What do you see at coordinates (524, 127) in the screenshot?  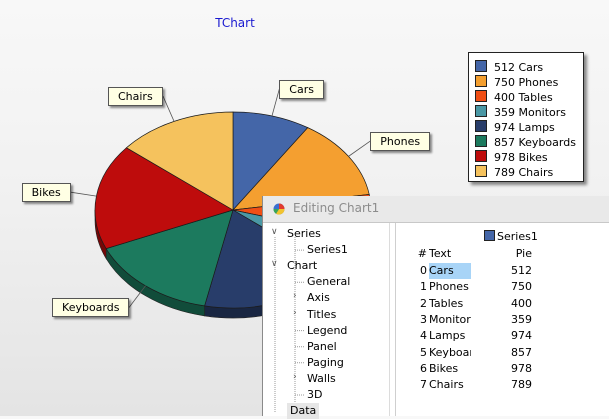 I see `legend-label: 974 Lamps` at bounding box center [524, 127].